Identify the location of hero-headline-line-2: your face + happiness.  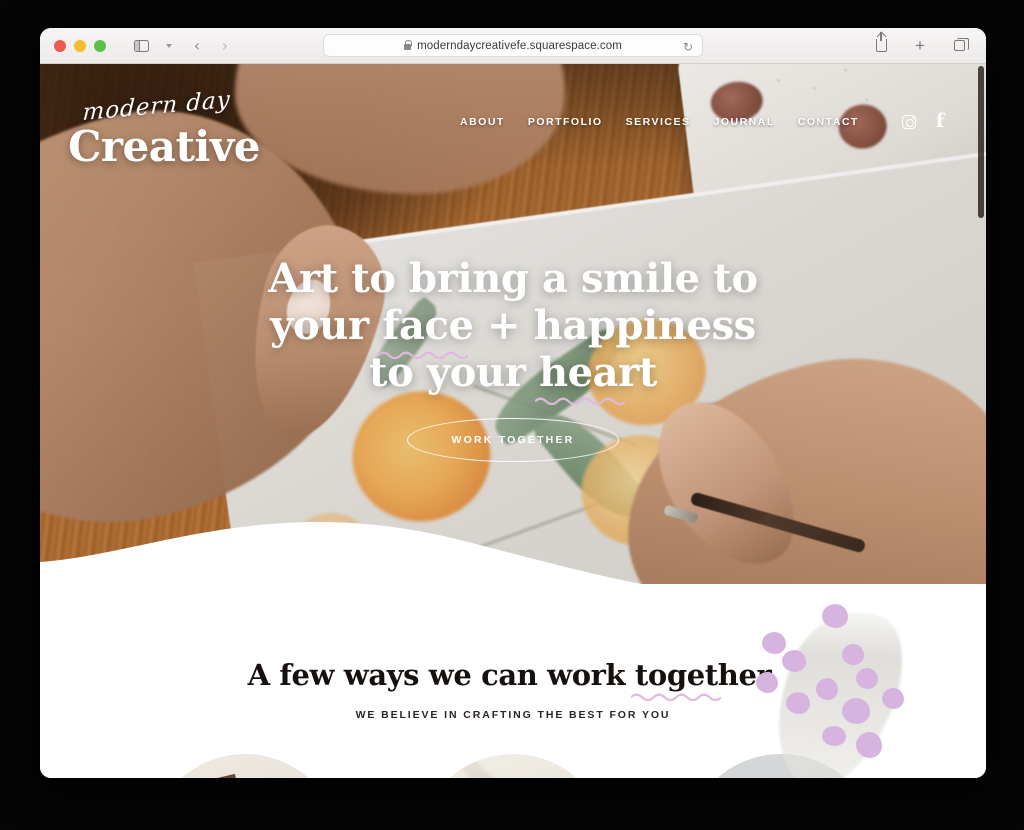
(513, 330).